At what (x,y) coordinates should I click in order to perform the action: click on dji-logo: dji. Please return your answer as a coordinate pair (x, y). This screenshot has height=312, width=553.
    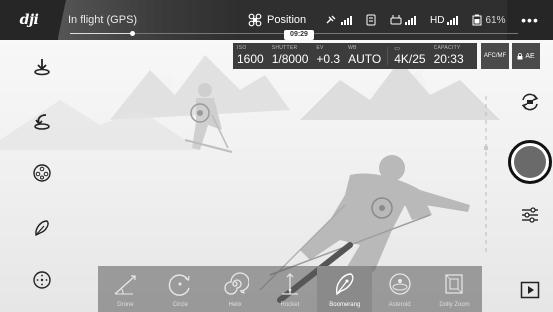
    Looking at the image, I should click on (29, 20).